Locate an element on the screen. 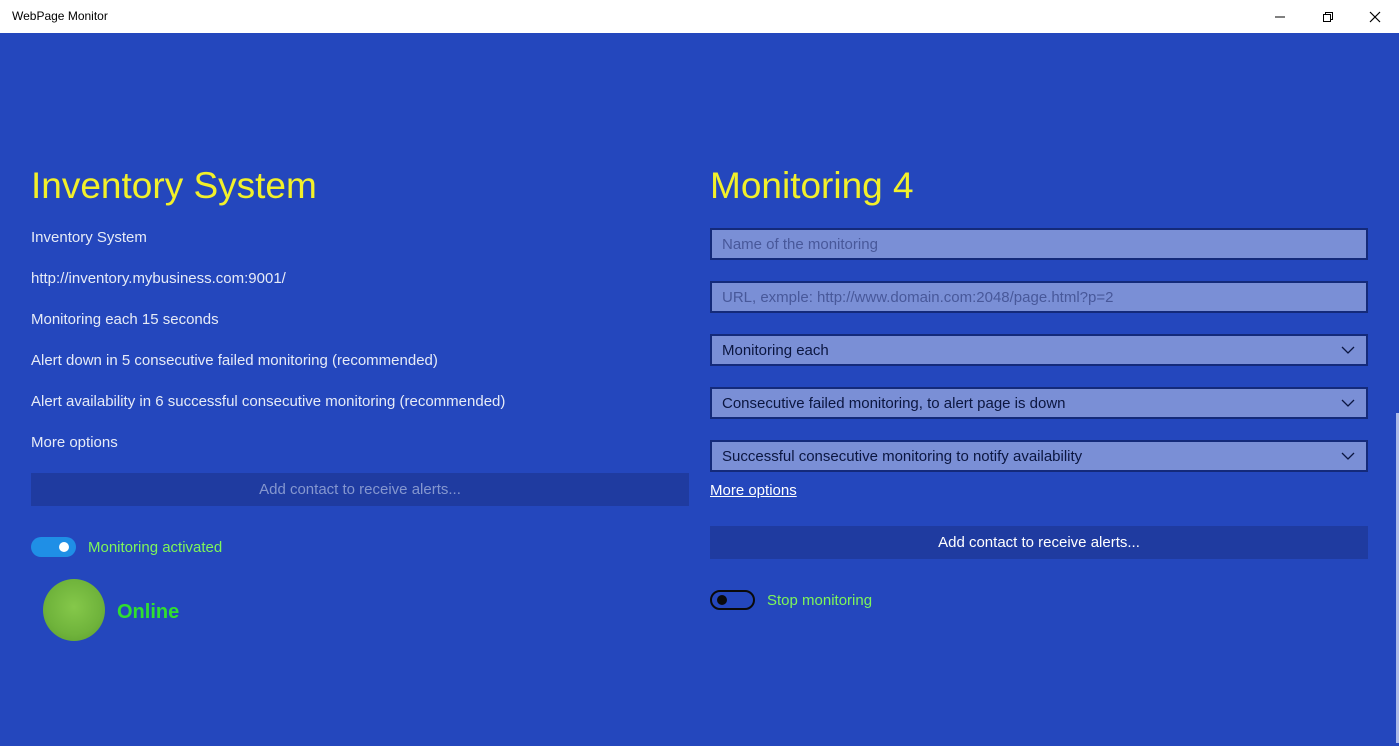 The width and height of the screenshot is (1399, 746). title-bar: WebPage Monitor is located at coordinates (699, 16).